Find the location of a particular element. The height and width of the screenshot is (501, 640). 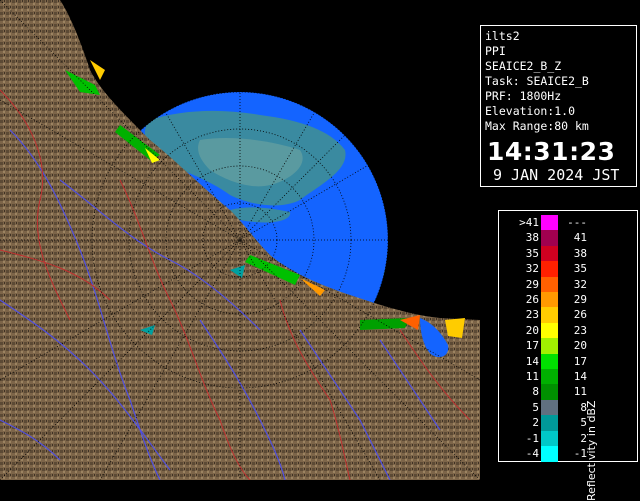

legend-row: 32 35 is located at coordinates (554, 269).